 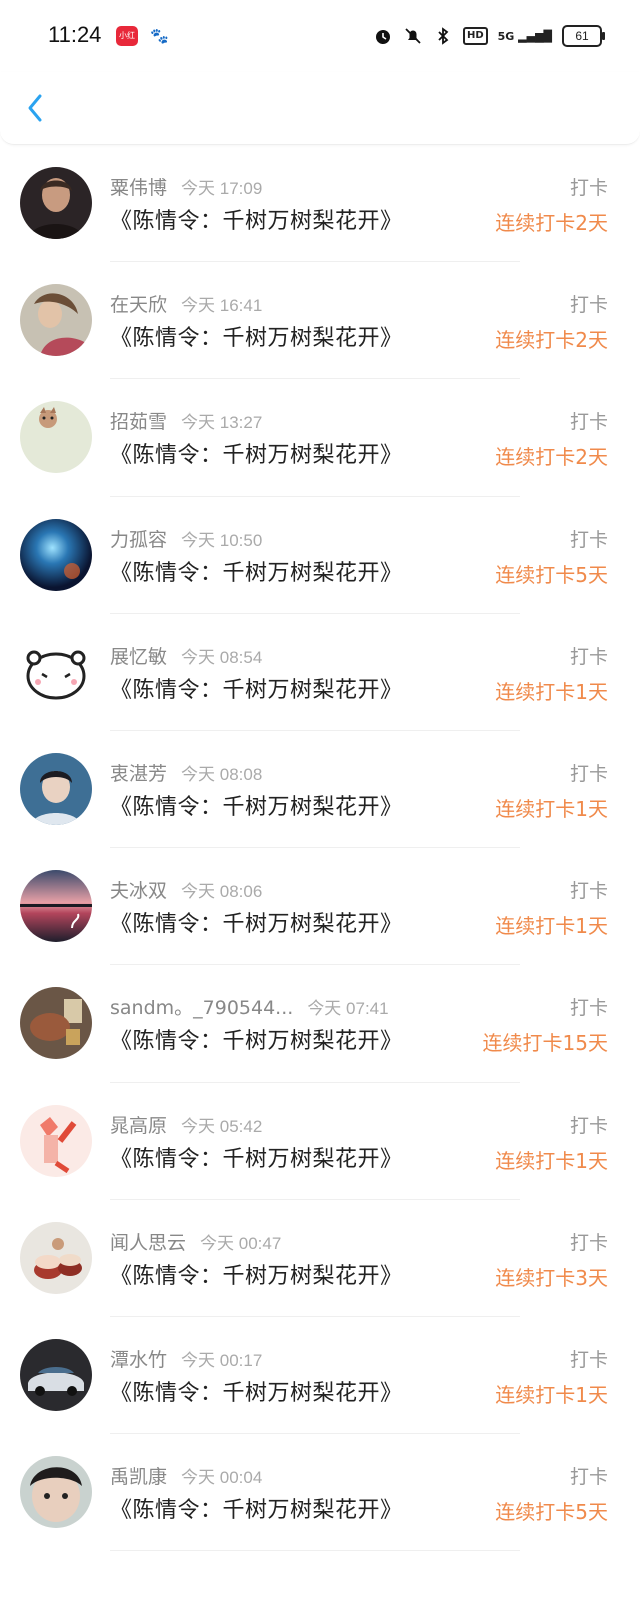 What do you see at coordinates (551, 1512) in the screenshot?
I see `streak-label: 连续打卡5天` at bounding box center [551, 1512].